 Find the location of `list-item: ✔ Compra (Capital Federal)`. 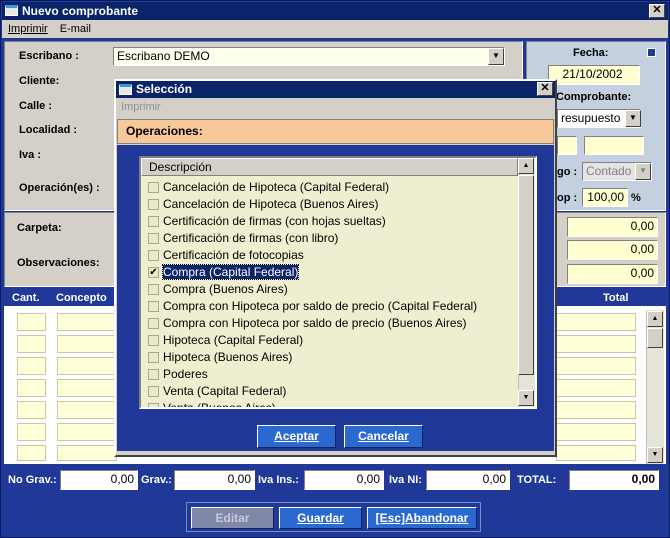

list-item: ✔ Compra (Capital Federal) is located at coordinates (329, 272).